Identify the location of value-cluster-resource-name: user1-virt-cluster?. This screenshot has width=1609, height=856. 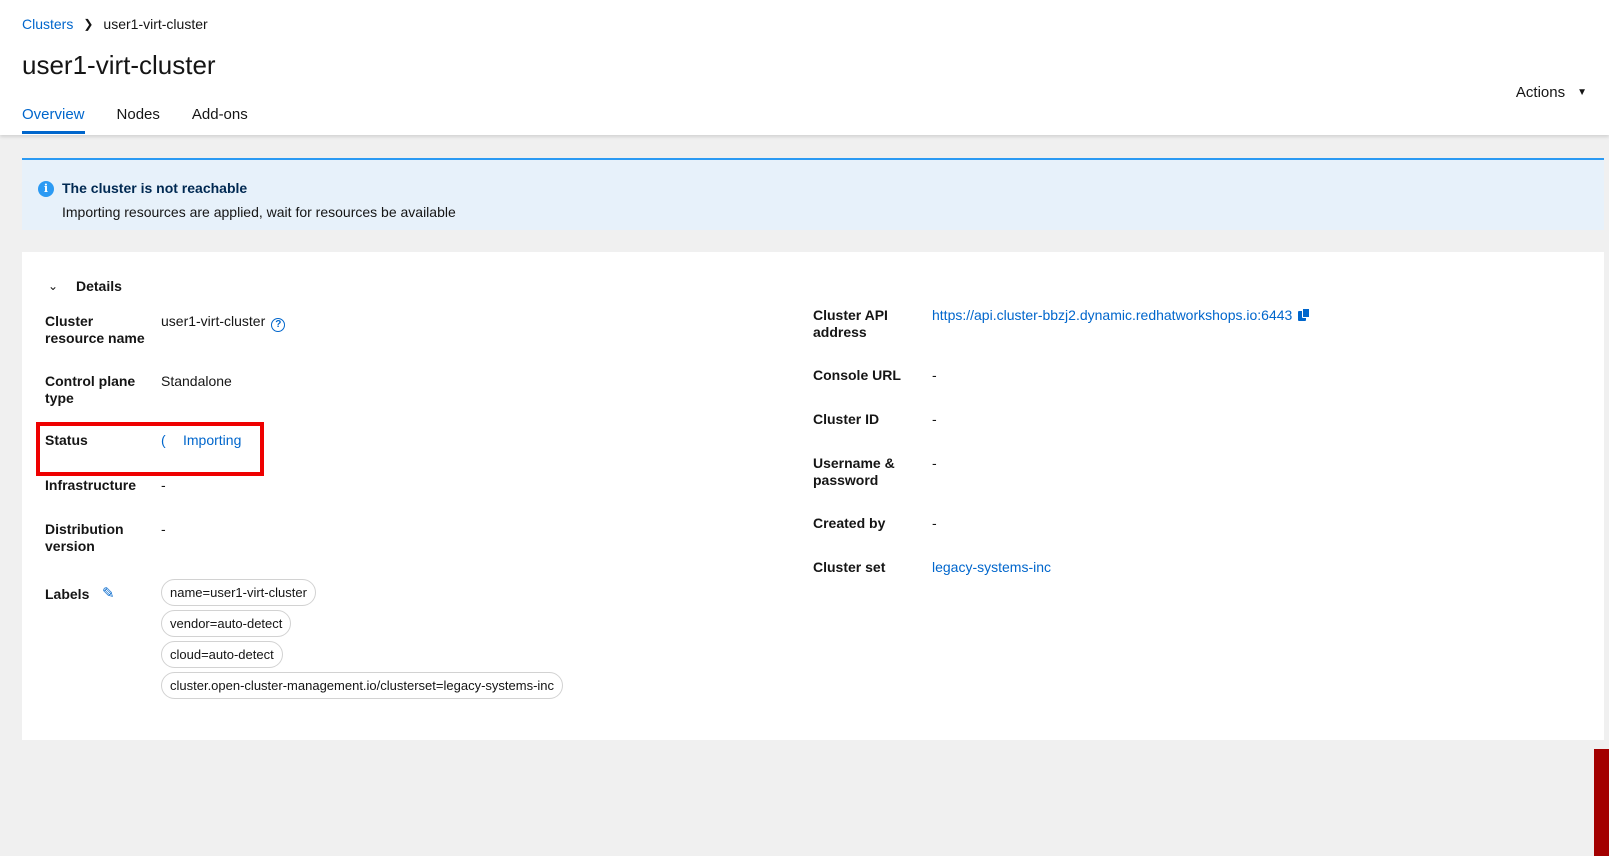
(223, 322).